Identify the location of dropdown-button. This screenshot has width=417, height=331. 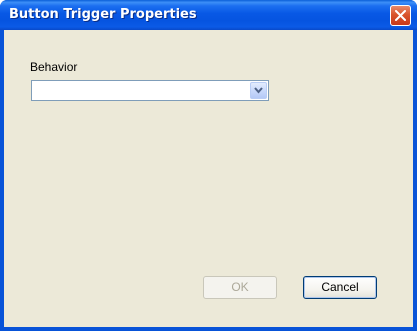
(258, 90).